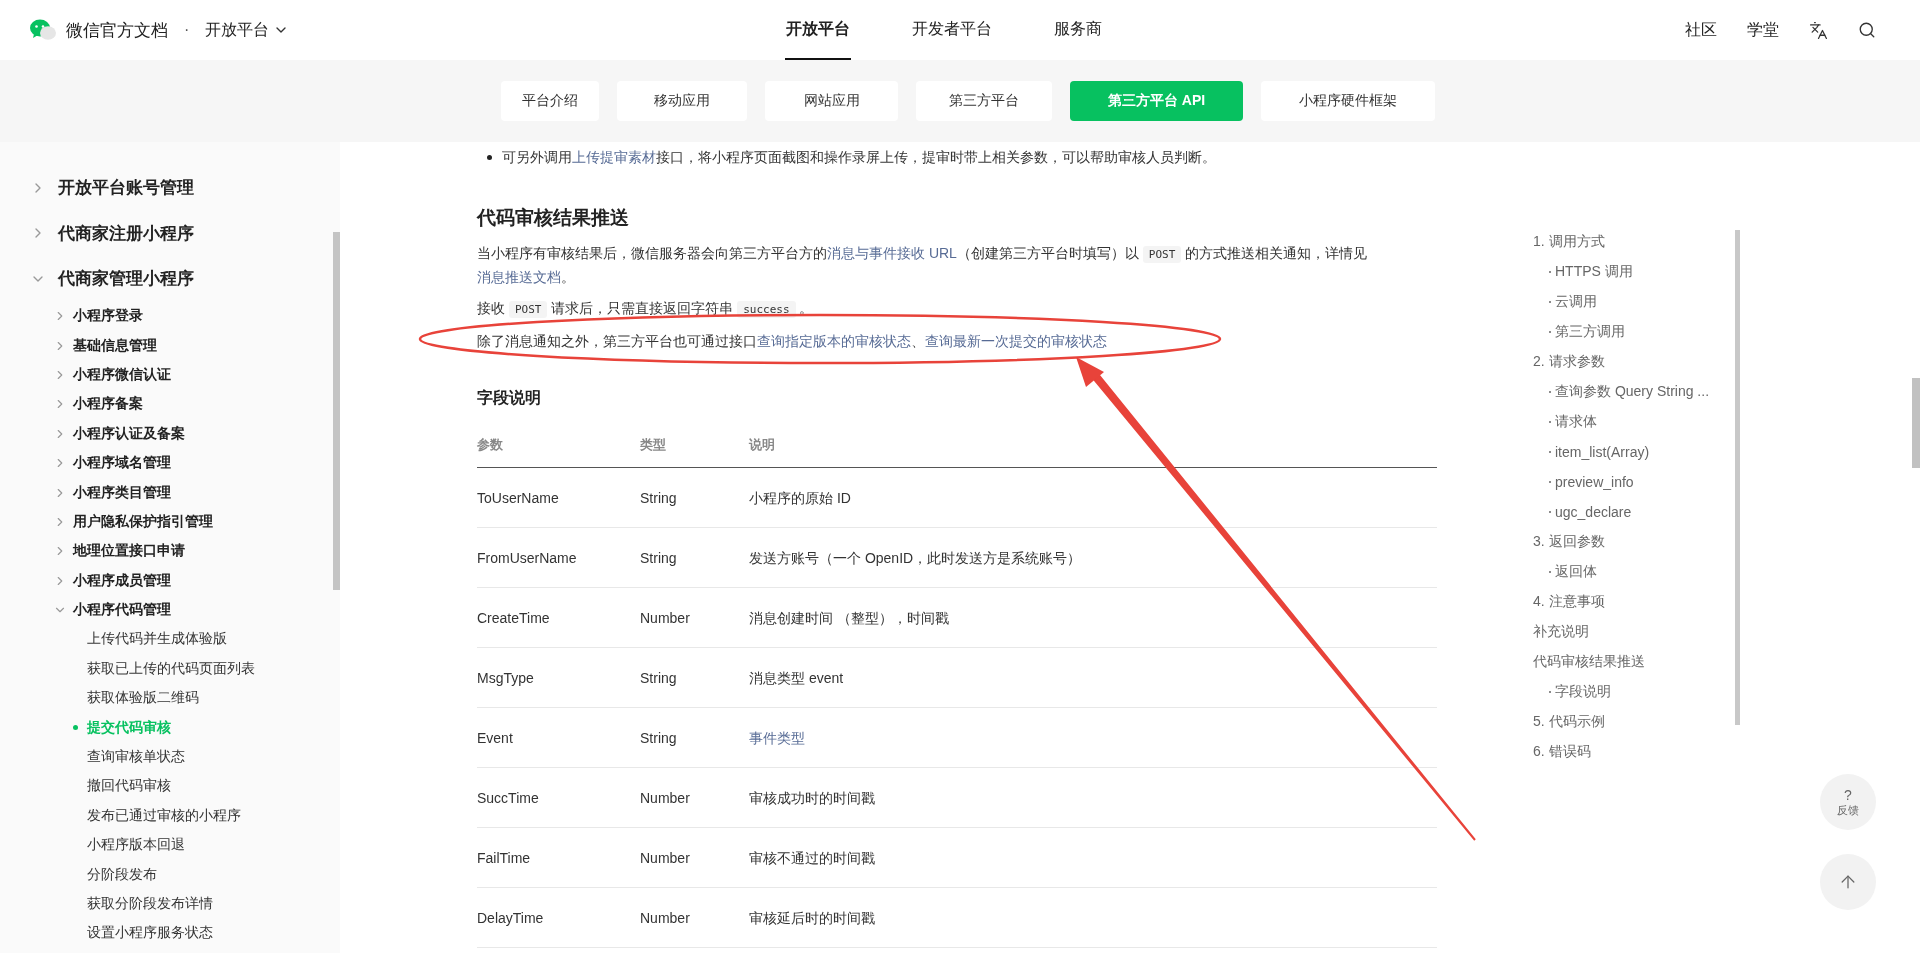 Image resolution: width=1920 pixels, height=953 pixels. I want to click on sidebar-item: 基础信息管理, so click(165, 345).